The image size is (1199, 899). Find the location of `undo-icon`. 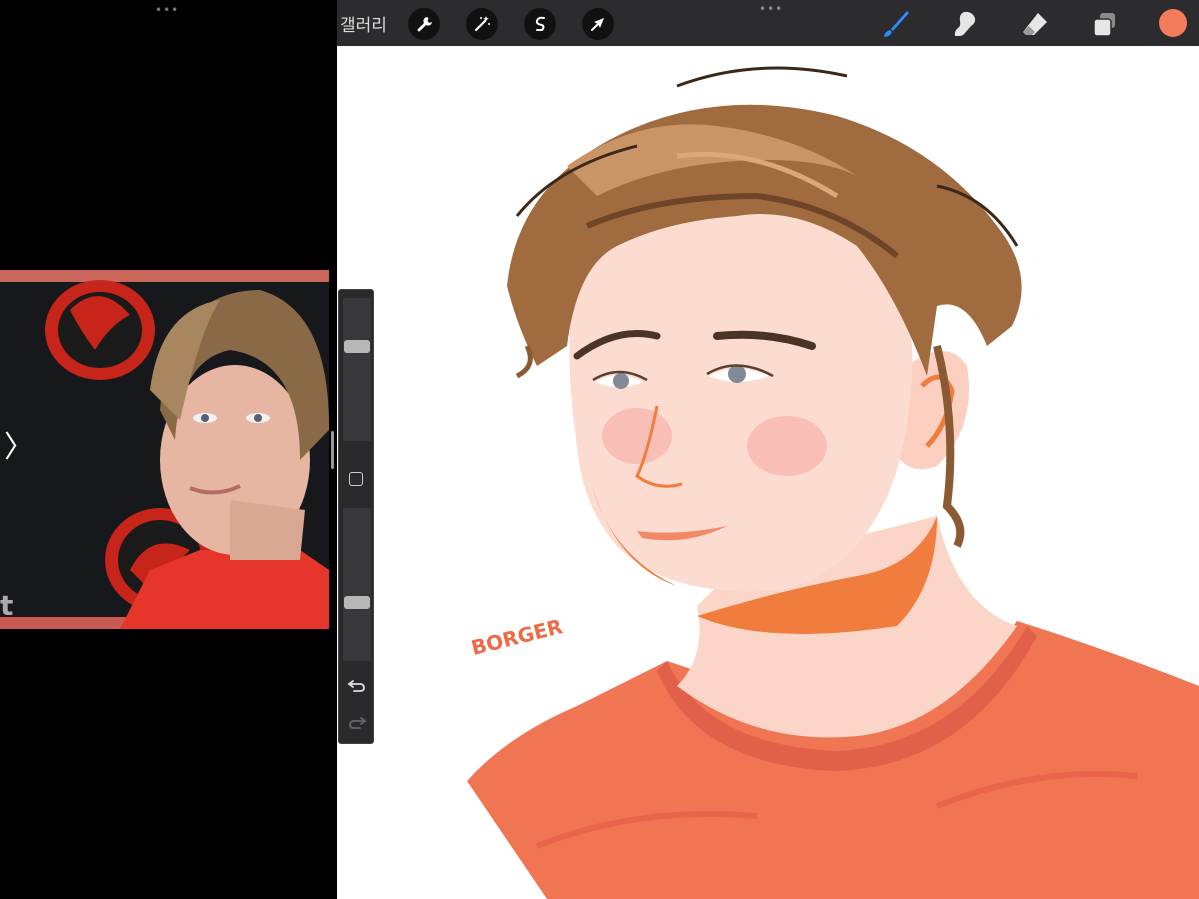

undo-icon is located at coordinates (357, 685).